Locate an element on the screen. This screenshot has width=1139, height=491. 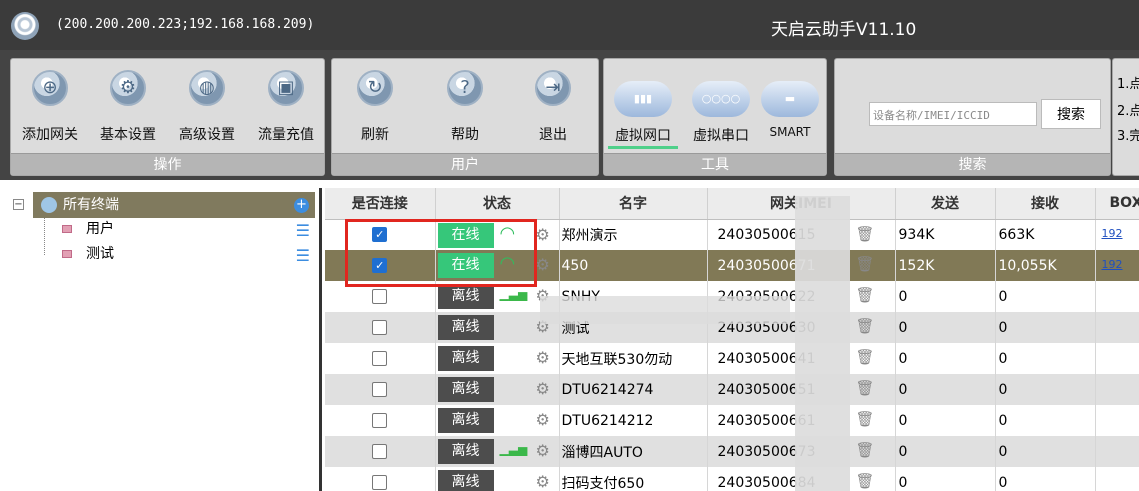
column-header-received: 接收 is located at coordinates (1045, 204).